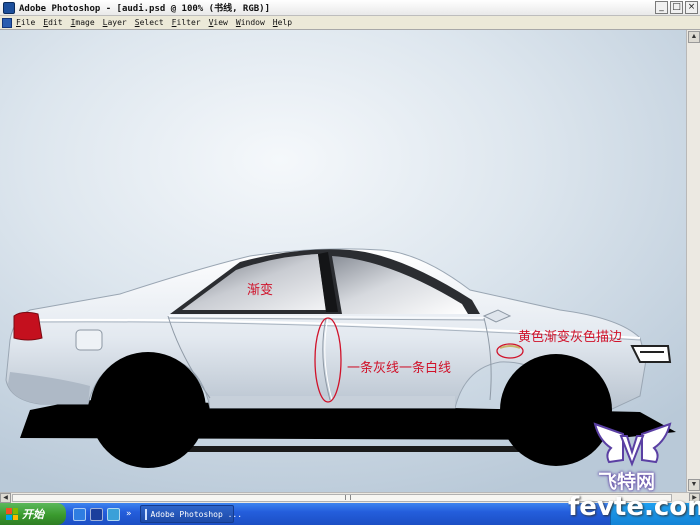 The width and height of the screenshot is (700, 525). Describe the element at coordinates (12, 514) in the screenshot. I see `windows-flag-icon` at that location.